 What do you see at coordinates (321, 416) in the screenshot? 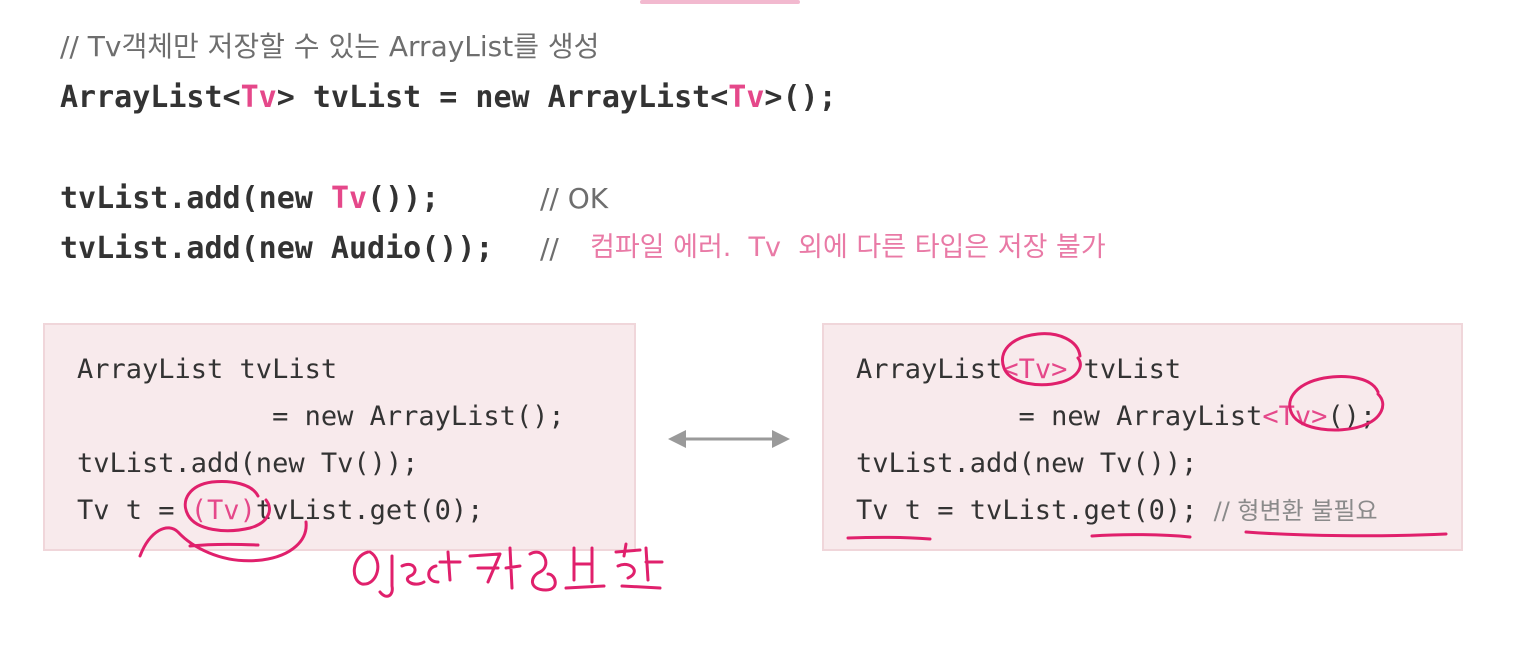
I see `left-line-2: = new ArrayList();` at bounding box center [321, 416].